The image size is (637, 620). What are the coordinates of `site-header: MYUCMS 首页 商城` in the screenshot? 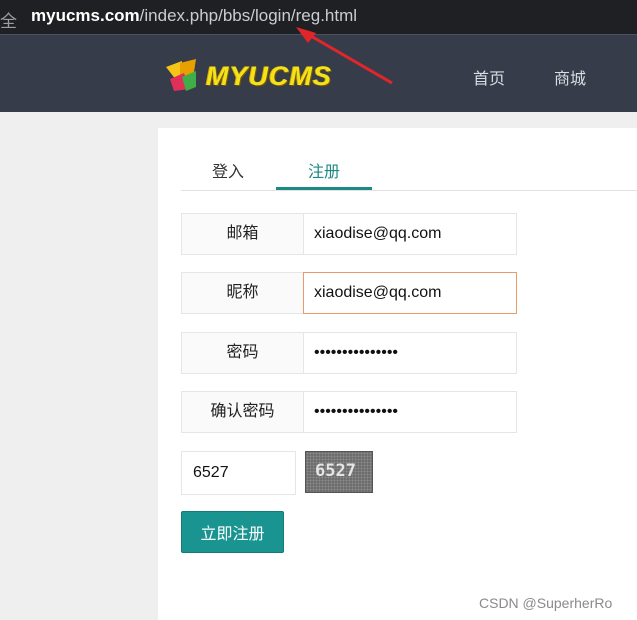 It's located at (318, 73).